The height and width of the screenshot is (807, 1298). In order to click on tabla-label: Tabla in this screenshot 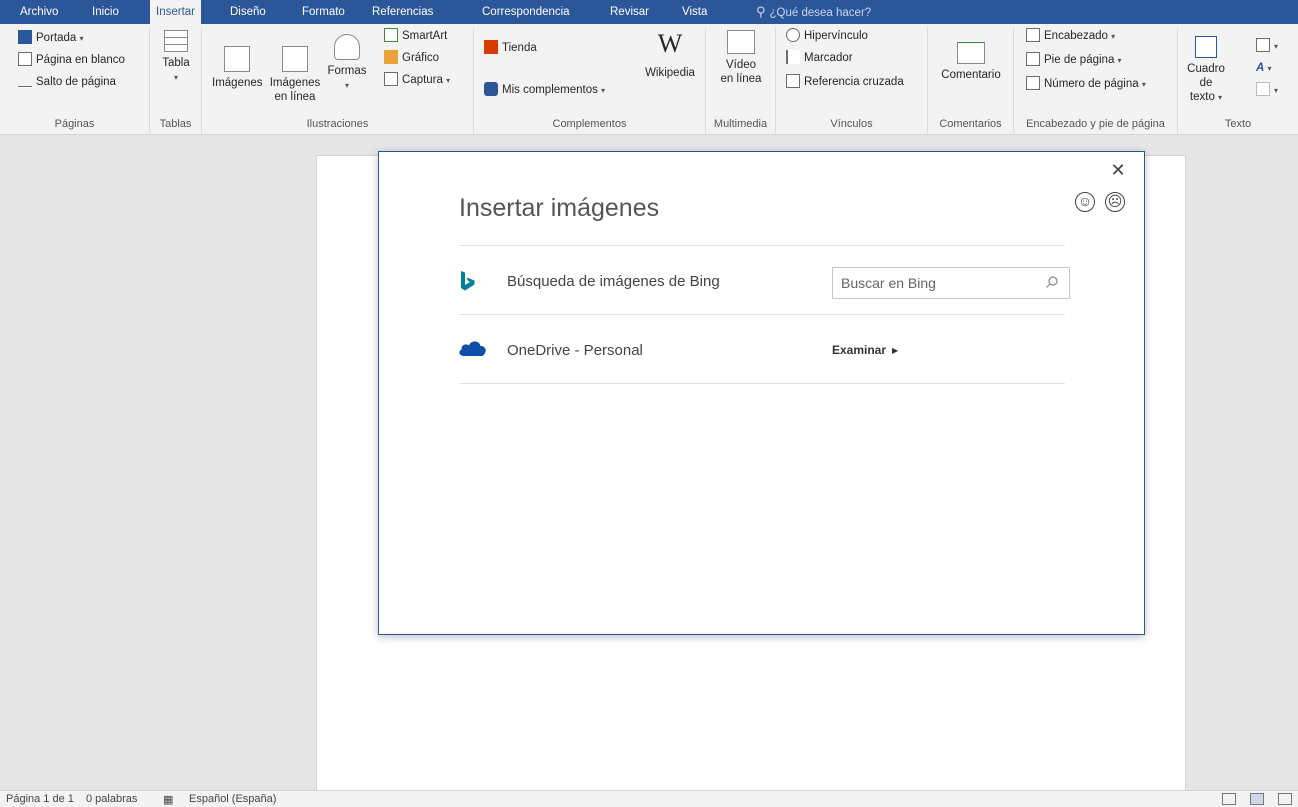, I will do `click(176, 63)`.